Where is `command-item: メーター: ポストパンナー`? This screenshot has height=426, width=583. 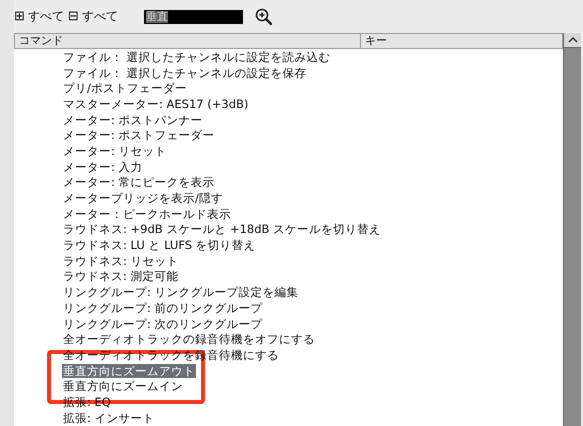
command-item: メーター: ポストパンナー is located at coordinates (133, 119).